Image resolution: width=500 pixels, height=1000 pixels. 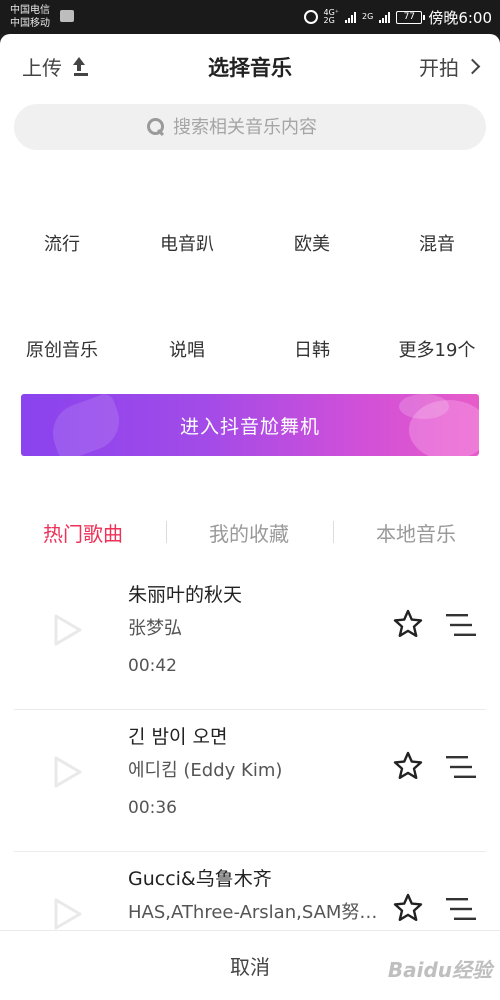 What do you see at coordinates (250, 66) in the screenshot?
I see `header: 上传 选择音乐 开拍` at bounding box center [250, 66].